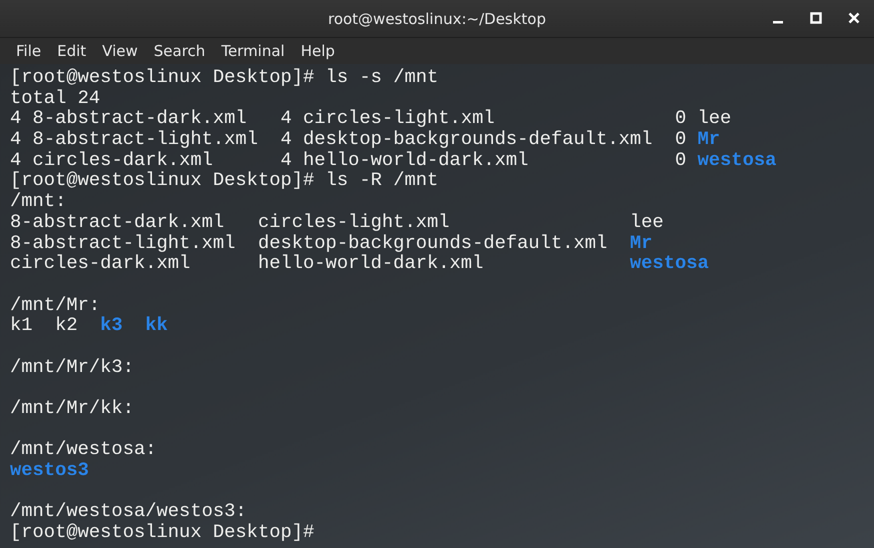  What do you see at coordinates (225, 77) in the screenshot?
I see `command-line: [root@westoslinux Desktop]# ls -s /mnt` at bounding box center [225, 77].